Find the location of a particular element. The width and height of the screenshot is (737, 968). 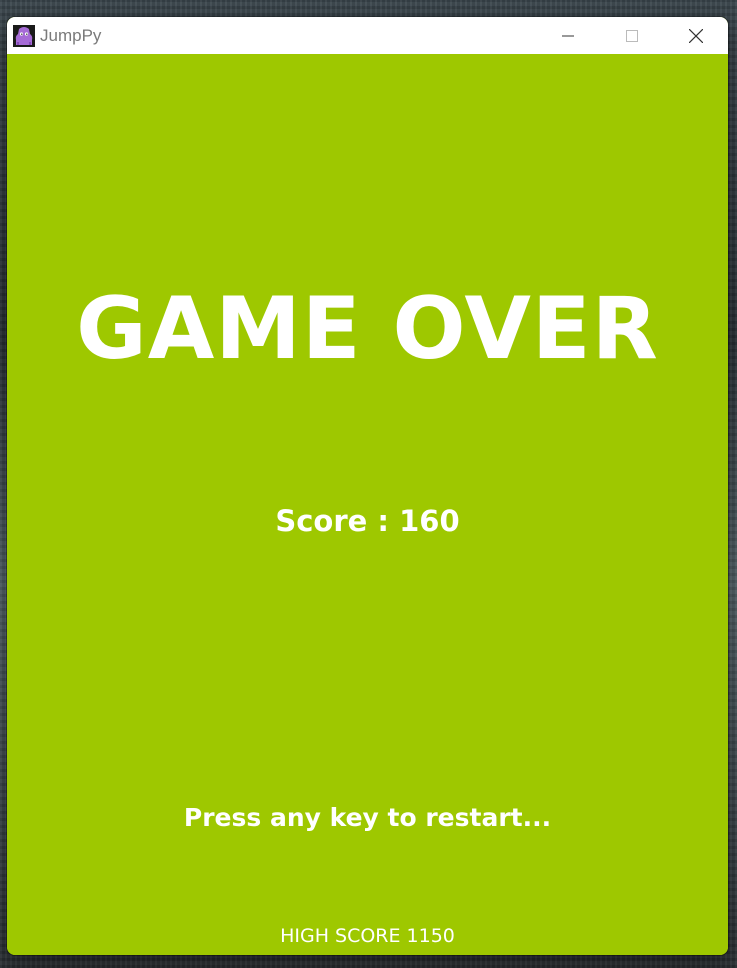

window-title: JumpPy is located at coordinates (71, 35).